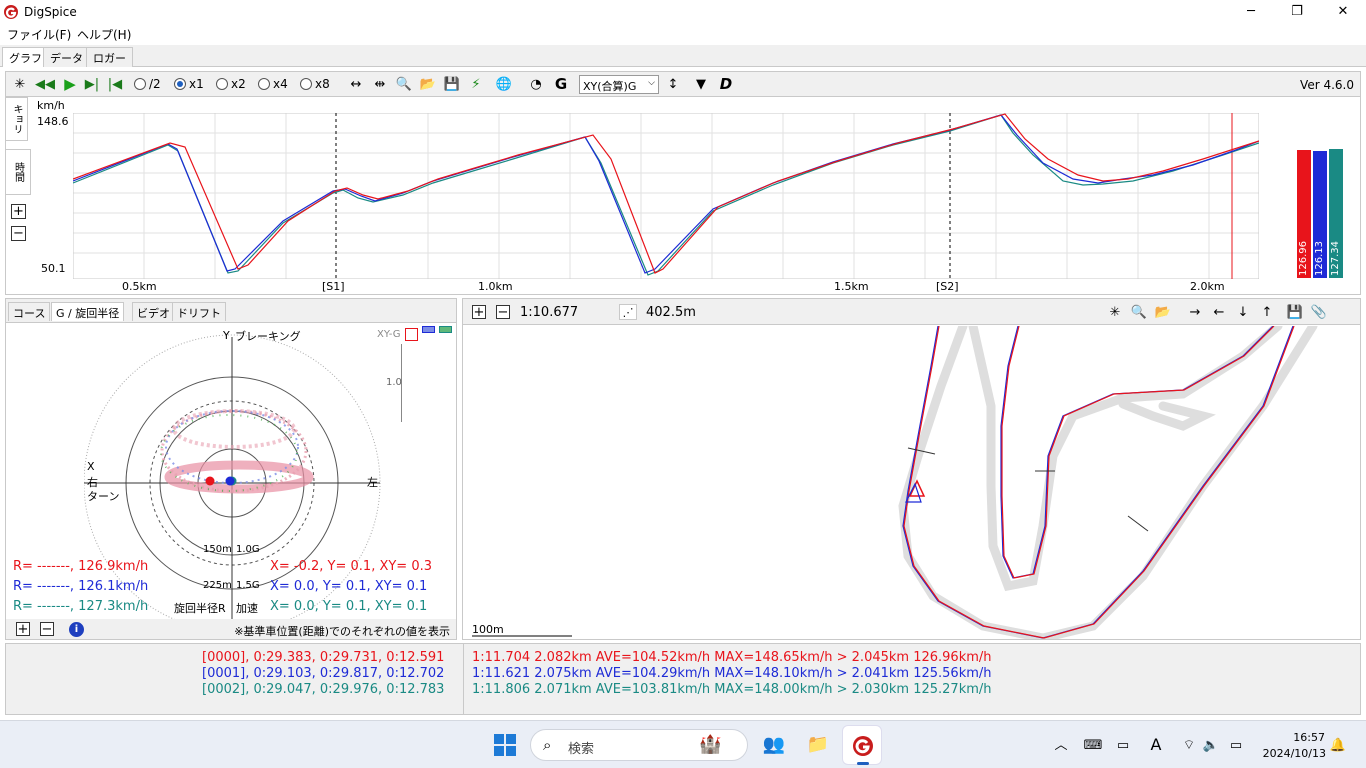 This screenshot has height=768, width=1366. What do you see at coordinates (1061, 745) in the screenshot?
I see `chevron-up-icon: ︿` at bounding box center [1061, 745].